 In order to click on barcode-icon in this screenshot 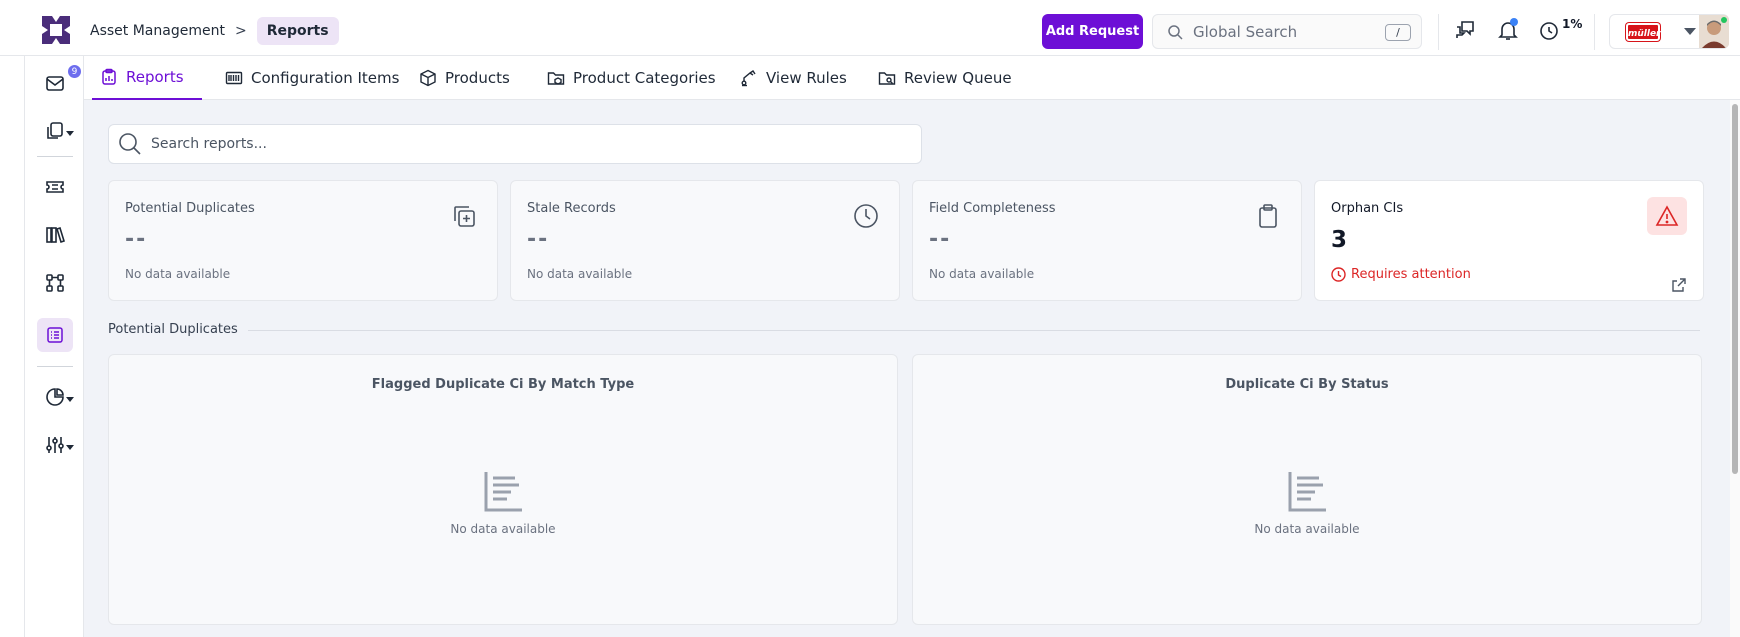, I will do `click(234, 78)`.